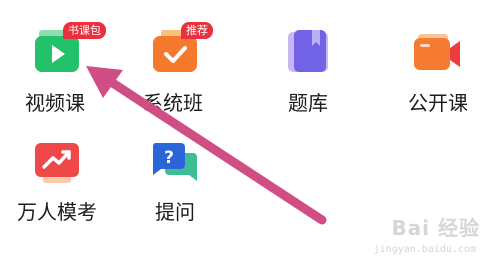 The width and height of the screenshot is (500, 257). What do you see at coordinates (424, 249) in the screenshot?
I see `watermark-url: jingyan.baidu.com` at bounding box center [424, 249].